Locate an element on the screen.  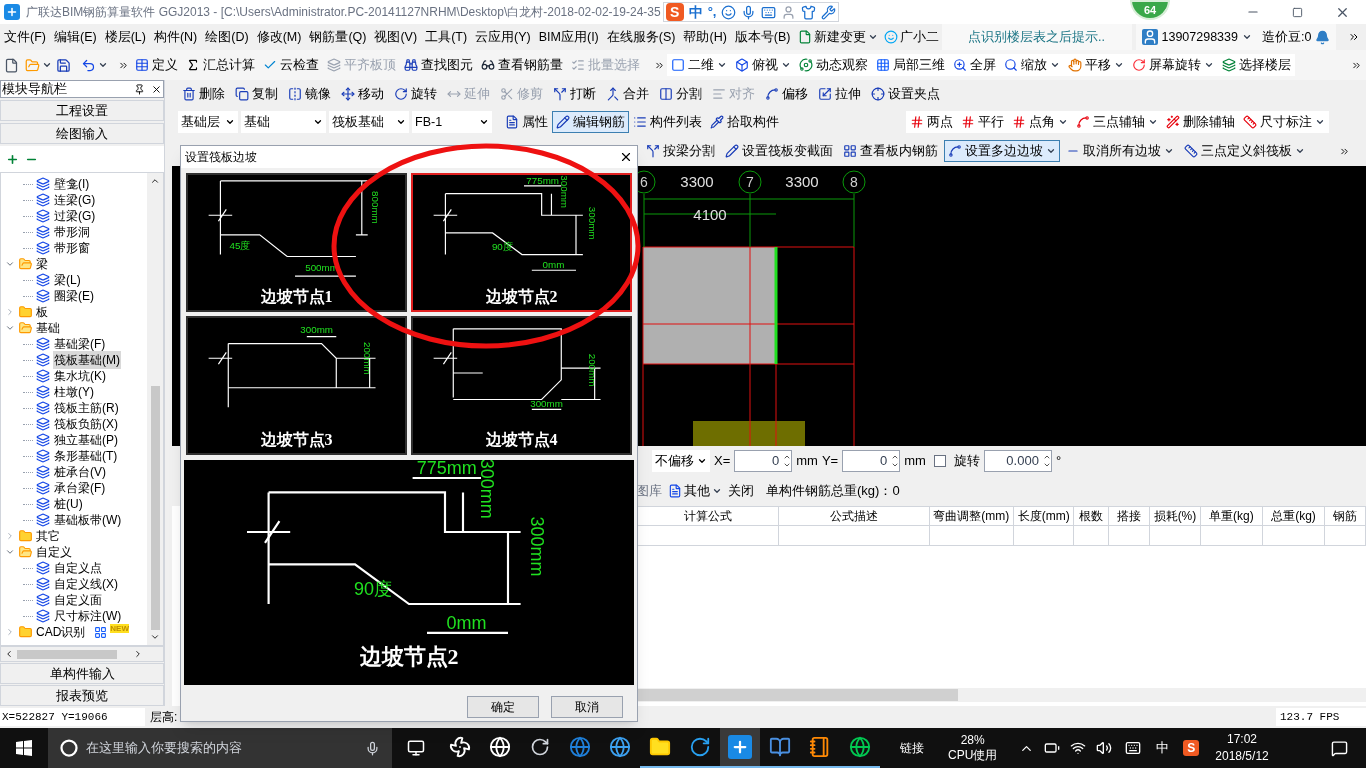
menu-item: 钢筋量(Q) is located at coordinates (338, 37).